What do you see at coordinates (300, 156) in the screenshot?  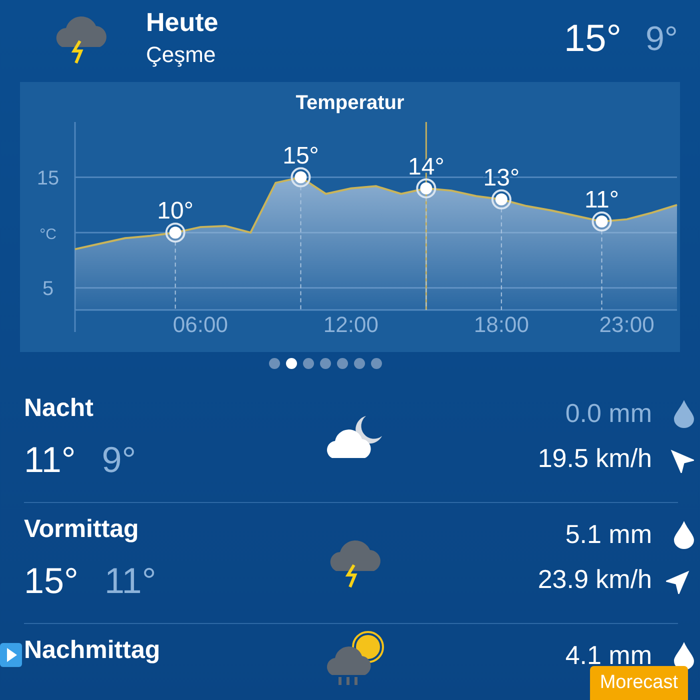 I see `point-label: 15°` at bounding box center [300, 156].